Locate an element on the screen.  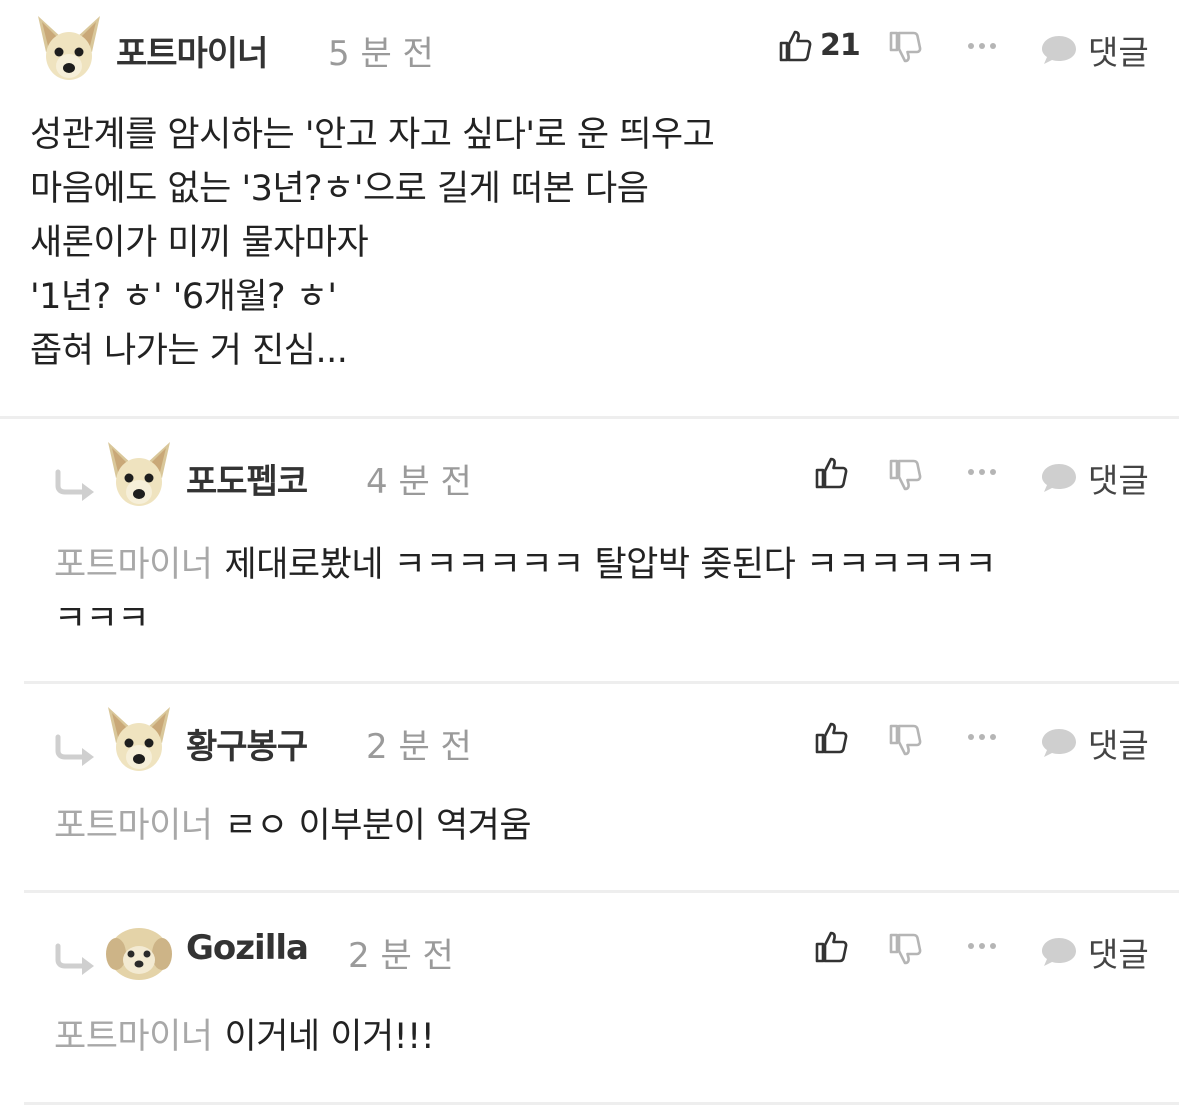
comment-author: 포트마이너 is located at coordinates (192, 50).